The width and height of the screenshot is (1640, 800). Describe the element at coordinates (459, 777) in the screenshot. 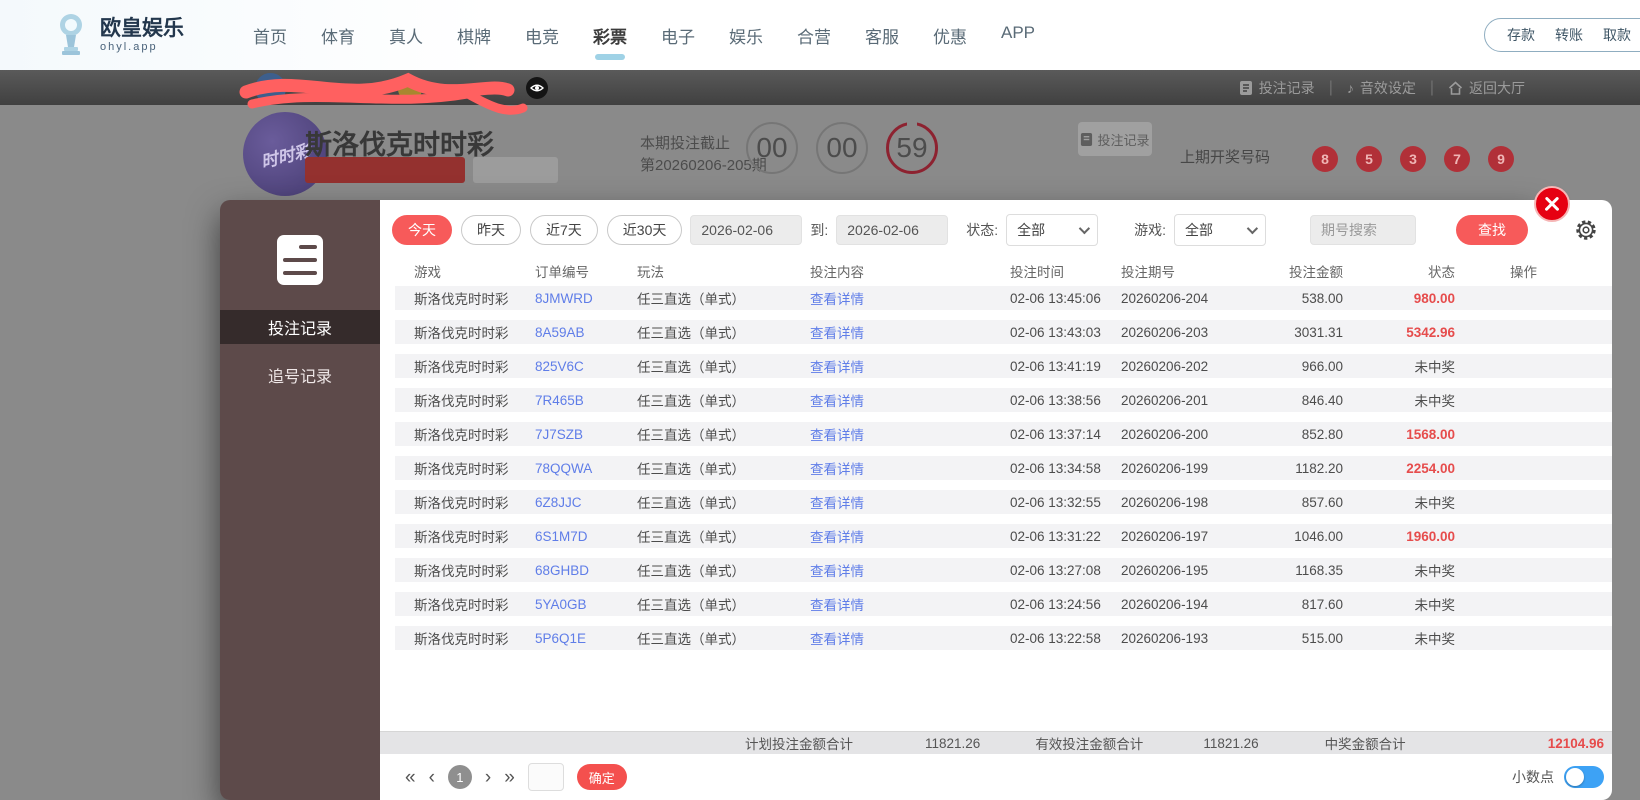

I see `current-page-badge: 1` at that location.